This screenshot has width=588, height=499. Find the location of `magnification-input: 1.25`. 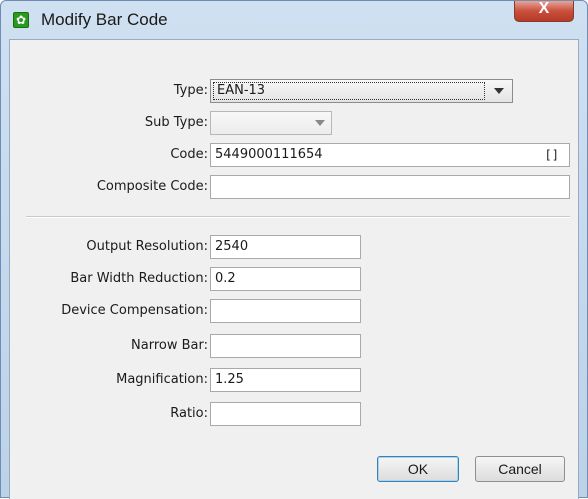

magnification-input: 1.25 is located at coordinates (285, 380).